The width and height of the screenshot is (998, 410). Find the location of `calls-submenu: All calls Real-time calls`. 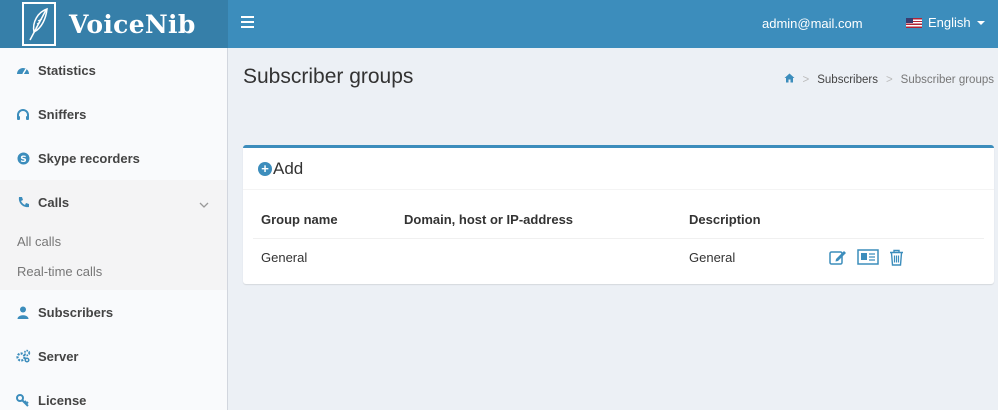

calls-submenu: All calls Real-time calls is located at coordinates (113, 257).